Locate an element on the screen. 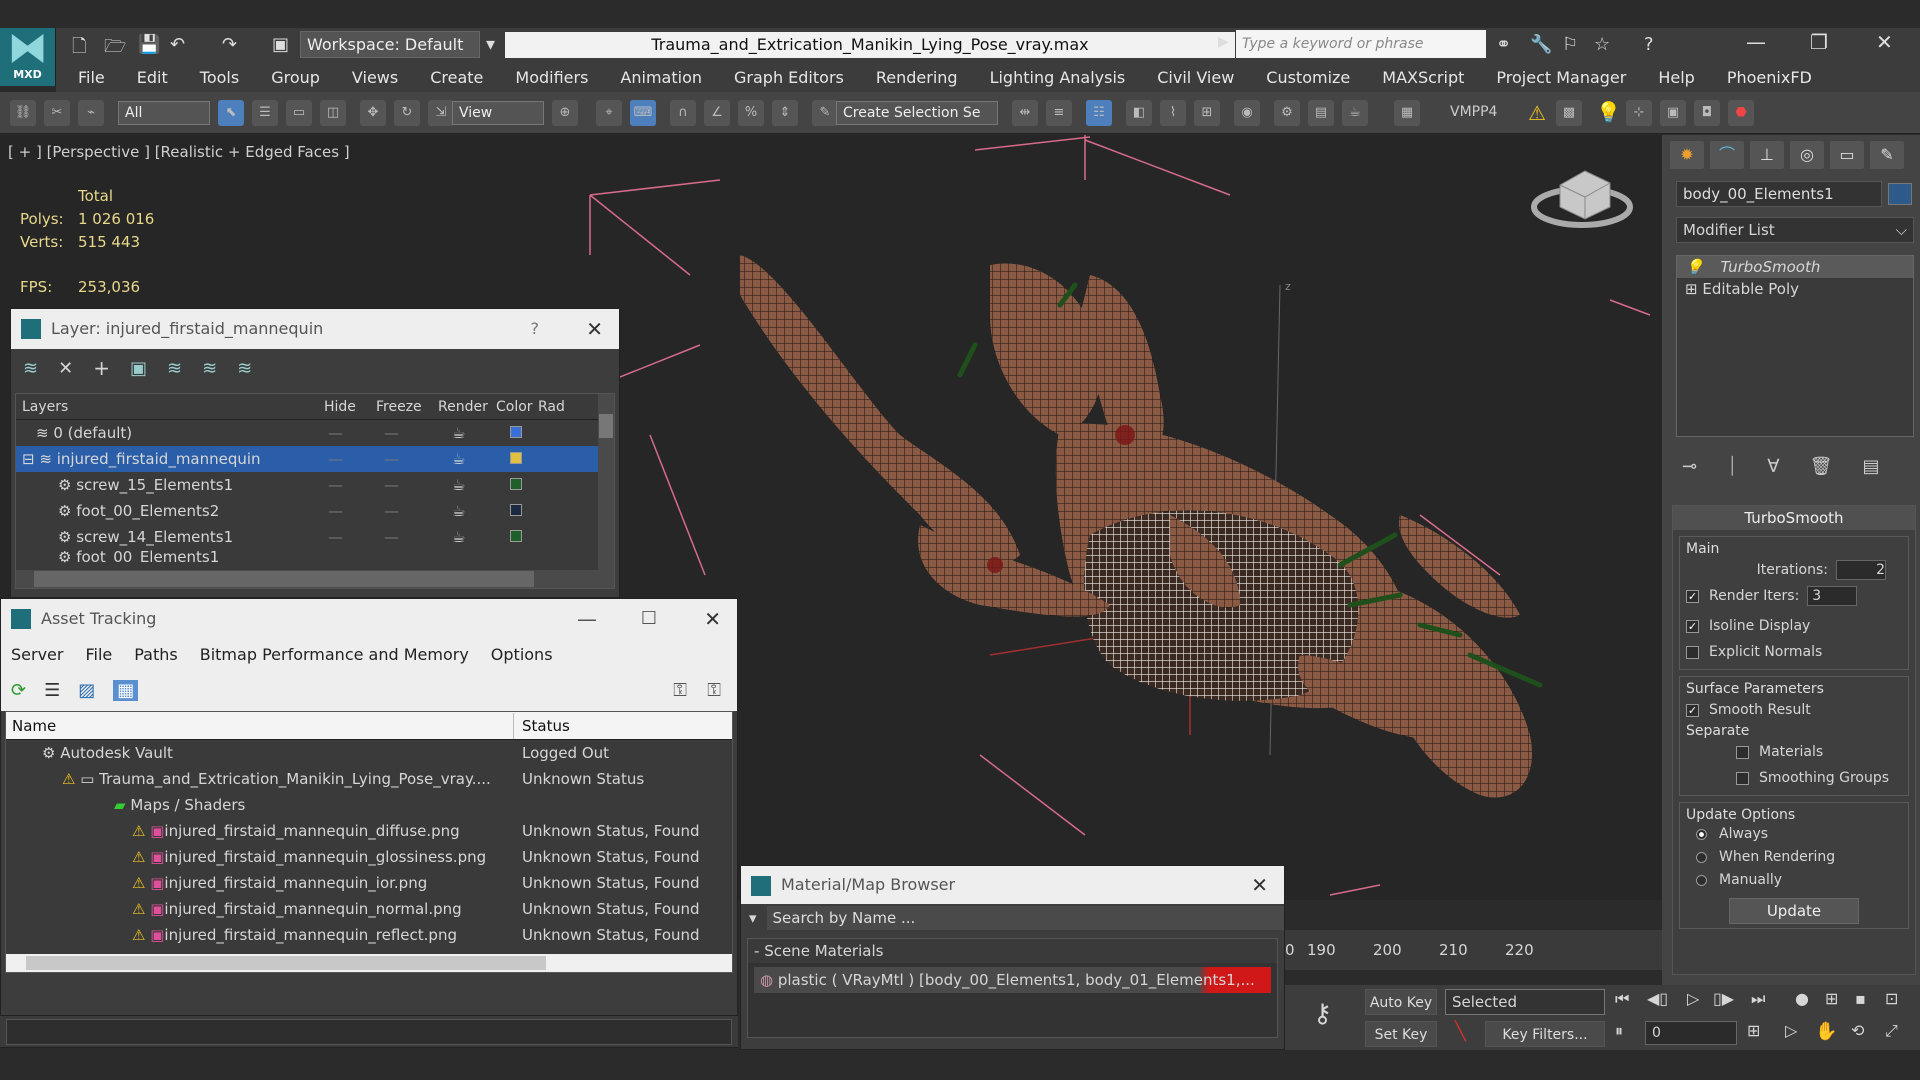 This screenshot has height=1080, width=1920. scene-explorer-icon: ☷ is located at coordinates (1099, 113).